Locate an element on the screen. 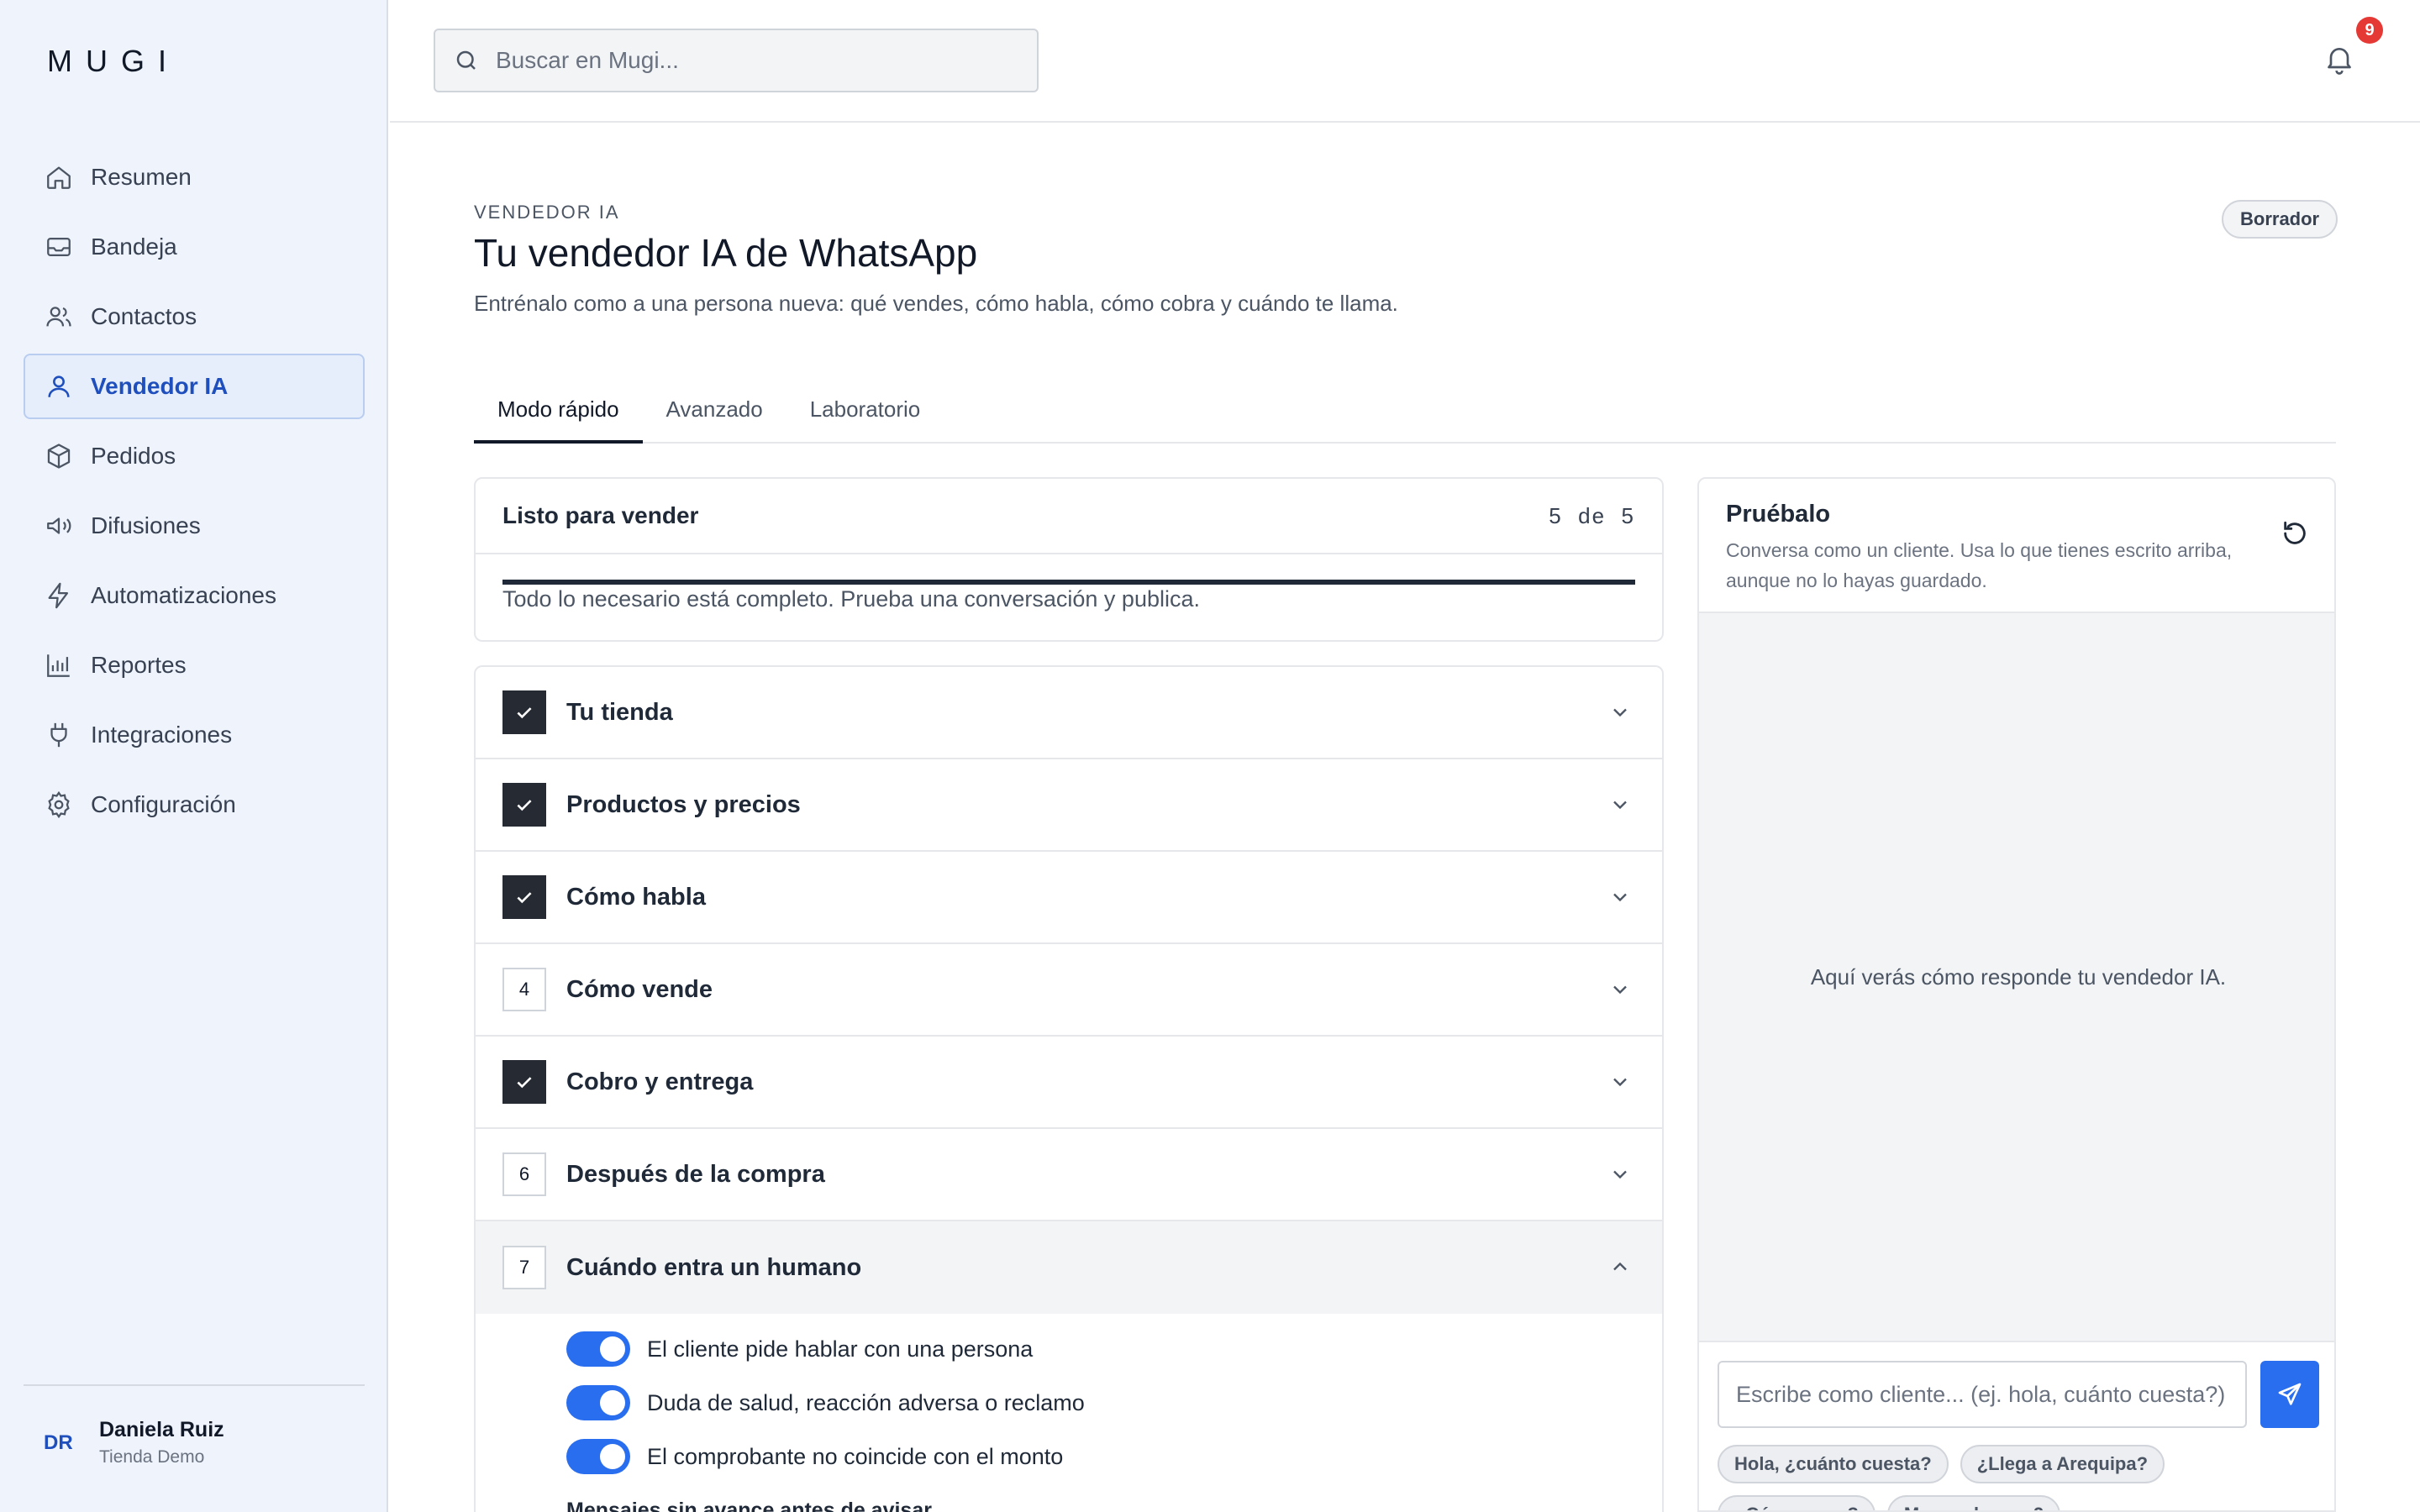  chevron-up-icon is located at coordinates (1620, 1266).